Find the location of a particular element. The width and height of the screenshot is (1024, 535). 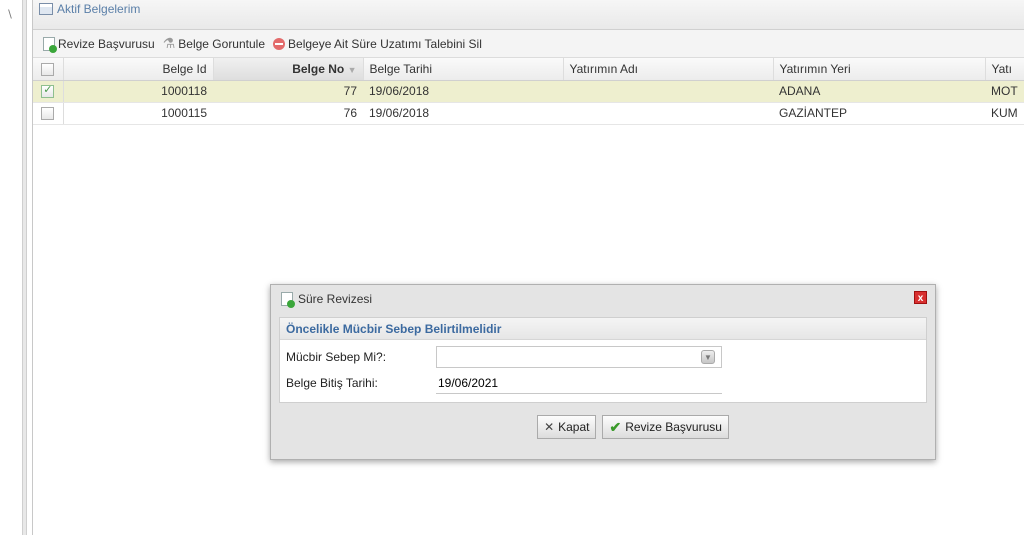

remove-icon is located at coordinates (279, 43).